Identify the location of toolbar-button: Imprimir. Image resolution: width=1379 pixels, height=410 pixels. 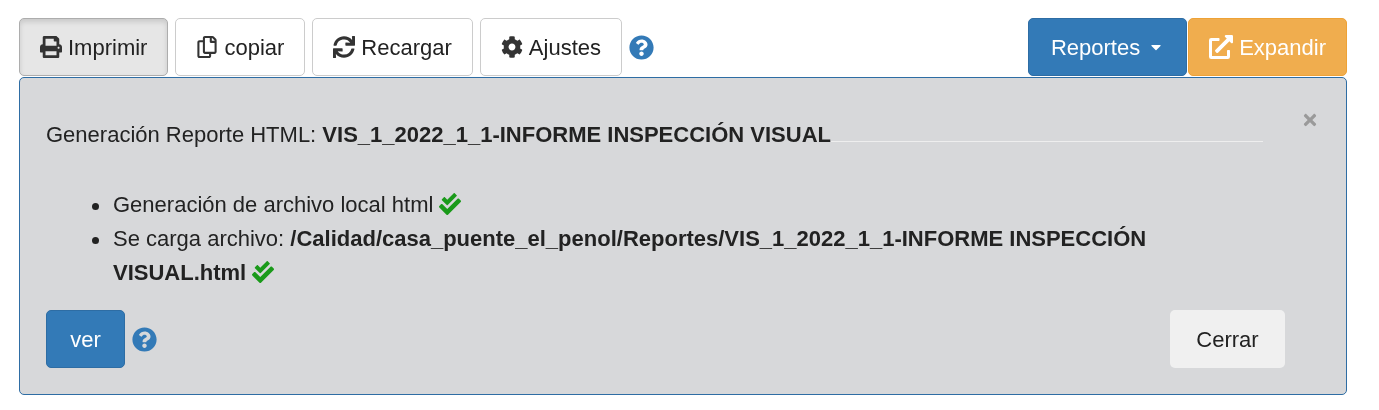
(94, 47).